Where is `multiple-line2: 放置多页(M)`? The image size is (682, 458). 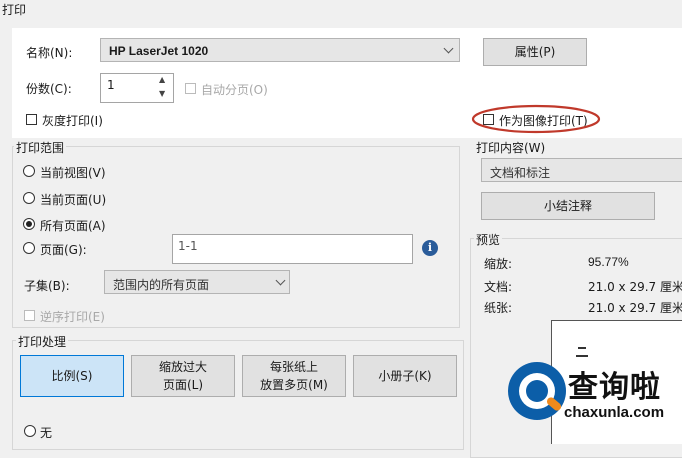 multiple-line2: 放置多页(M) is located at coordinates (294, 385).